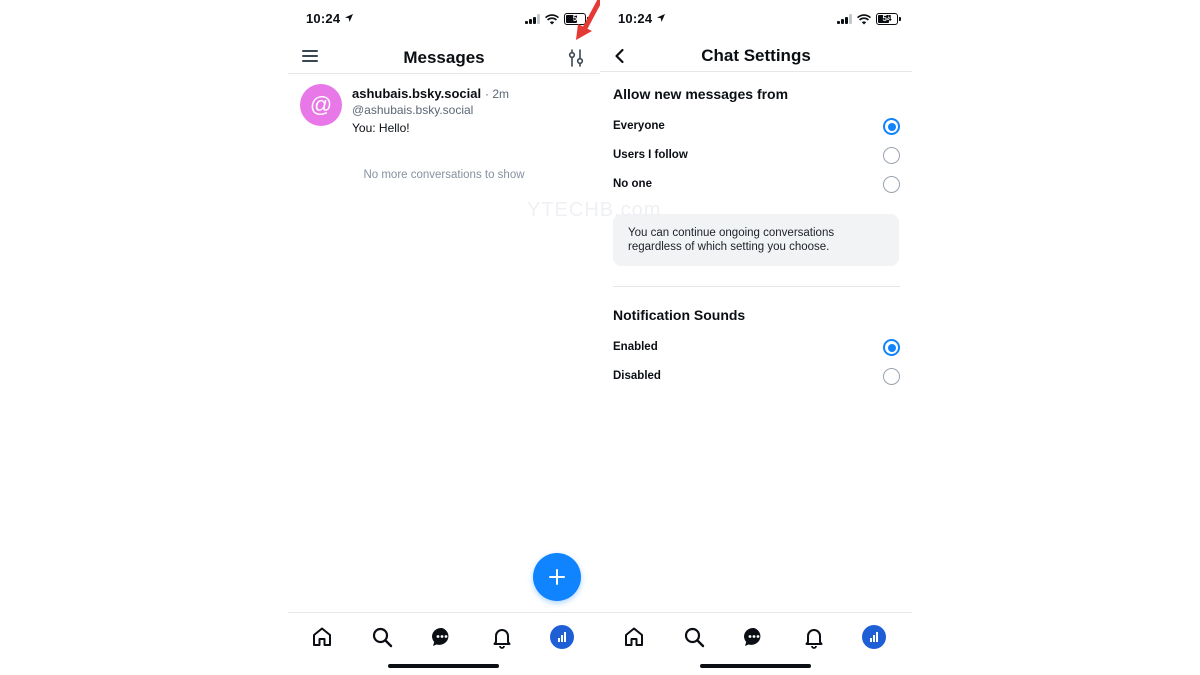  I want to click on empty-state-text: No more conversations to show, so click(444, 175).